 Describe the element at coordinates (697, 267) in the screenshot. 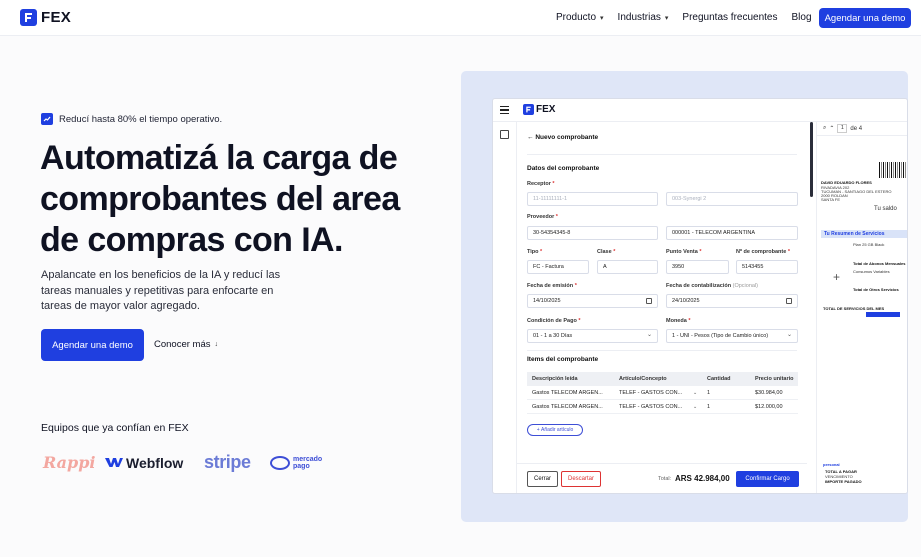

I see `punto-venta-input: 3950` at that location.